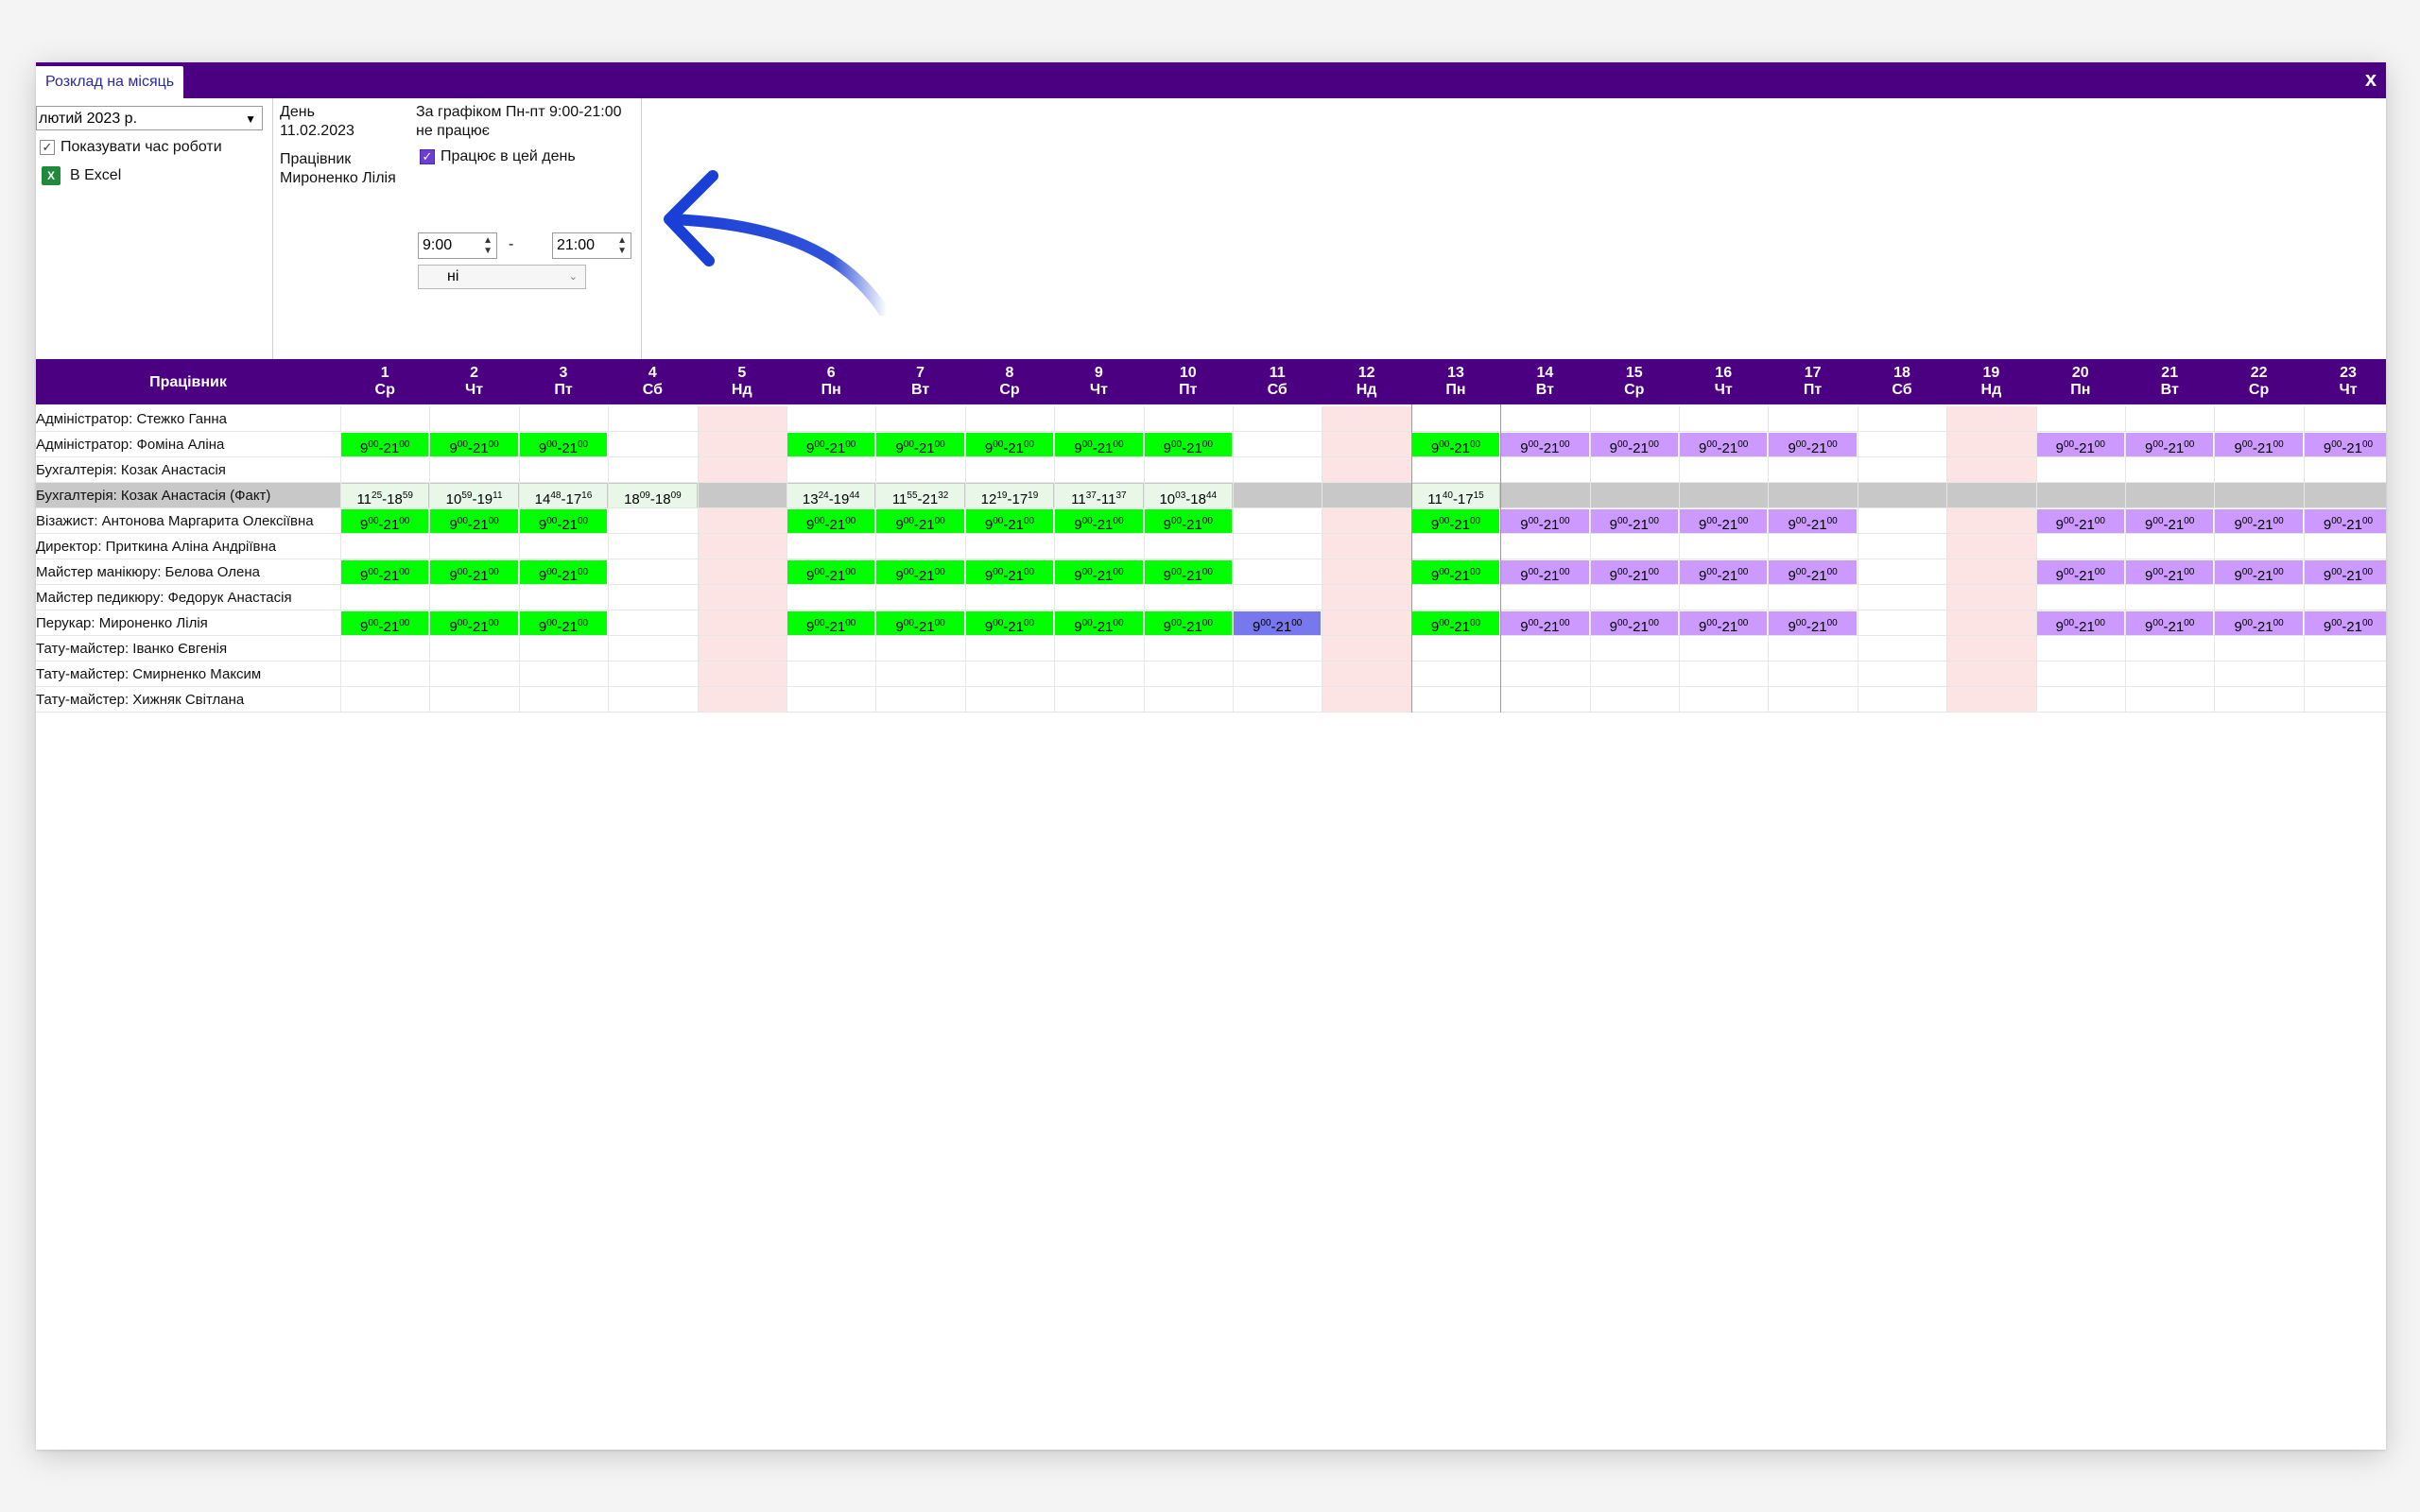 This screenshot has height=1512, width=2420. Describe the element at coordinates (148, 572) in the screenshot. I see `employee-row-label: Майстер манікюру: Белова Олена` at that location.